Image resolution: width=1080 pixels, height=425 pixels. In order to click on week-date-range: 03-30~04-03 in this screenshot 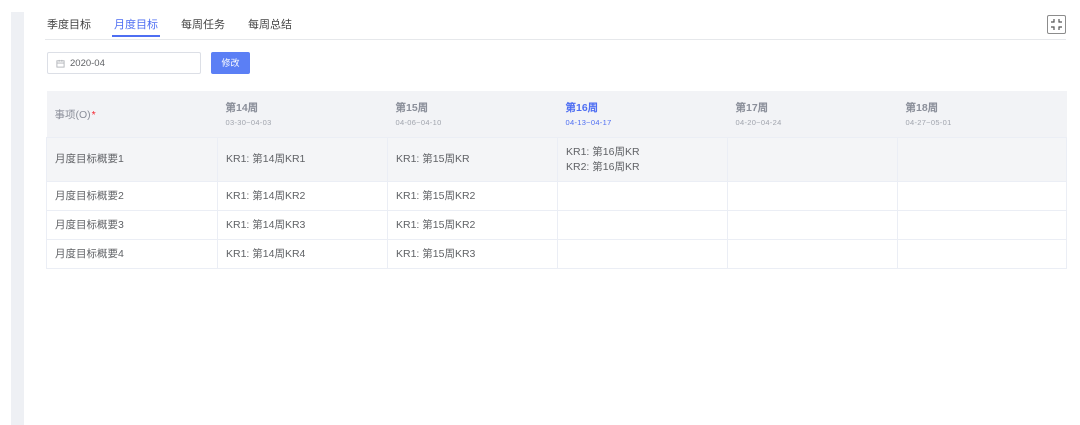, I will do `click(248, 122)`.